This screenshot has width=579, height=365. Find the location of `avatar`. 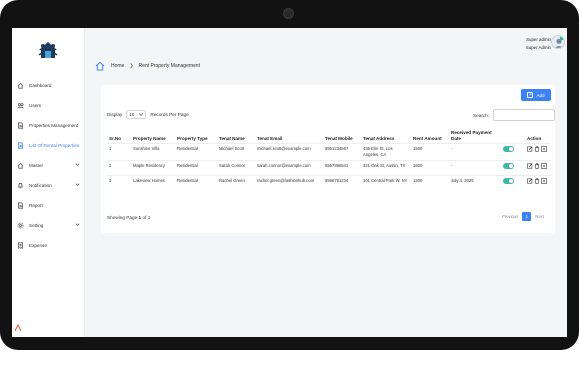

avatar is located at coordinates (558, 42).